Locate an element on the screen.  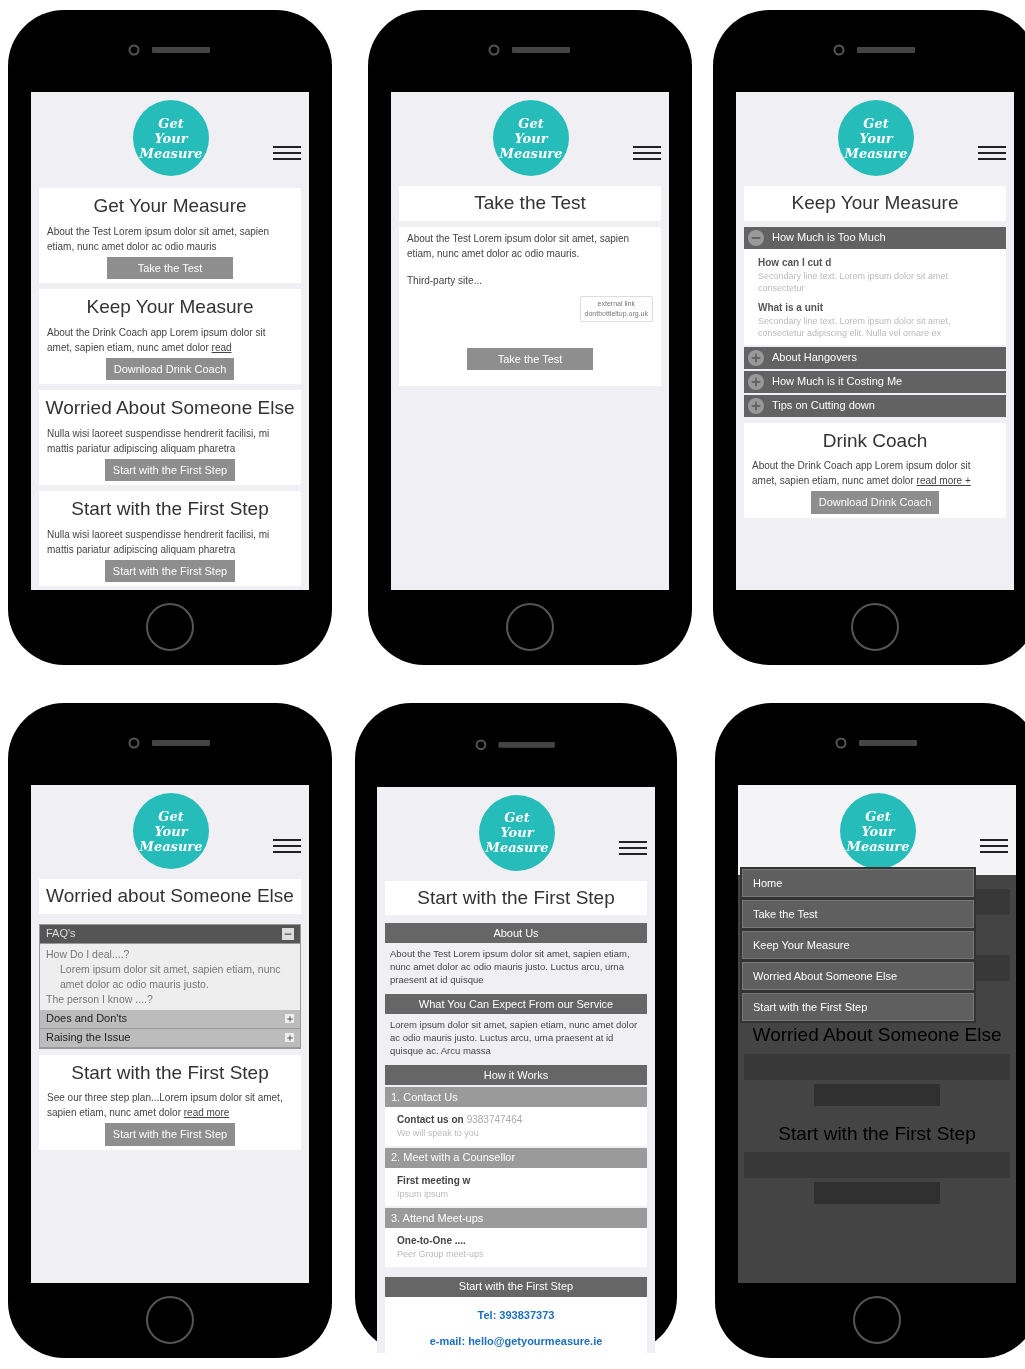
faq-label: FAQ's is located at coordinates (61, 934).